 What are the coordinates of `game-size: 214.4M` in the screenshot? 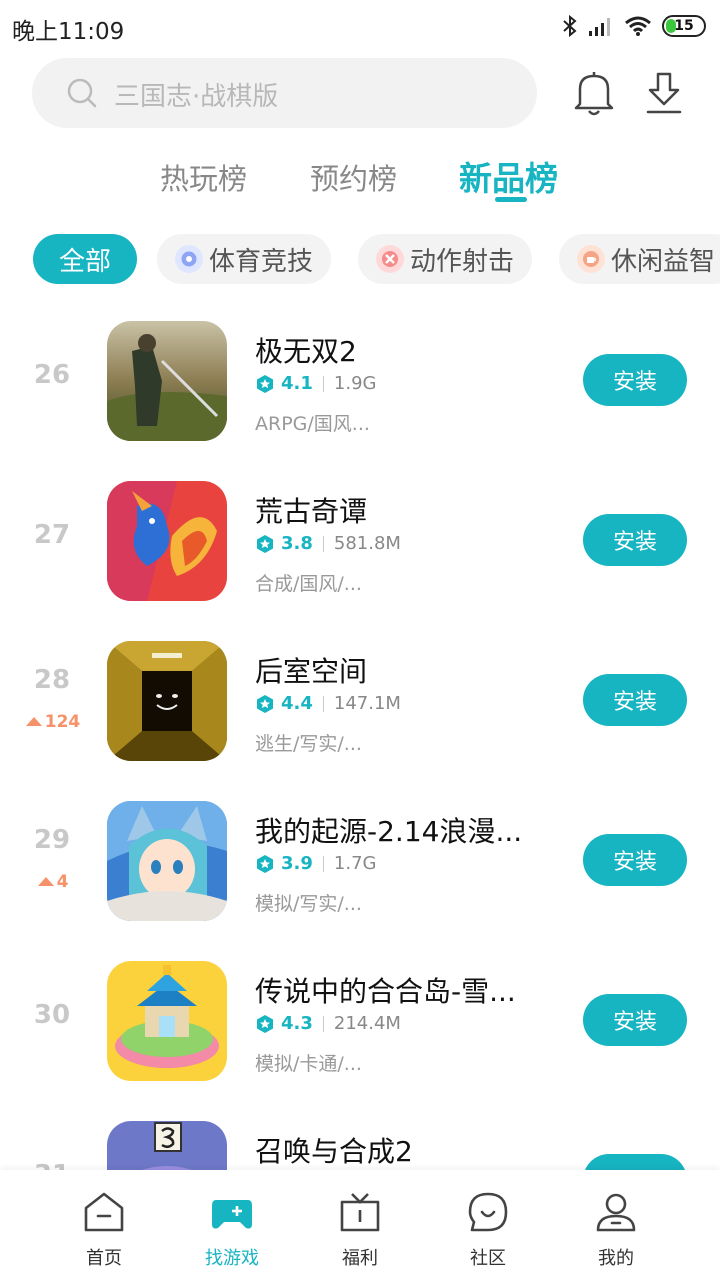 It's located at (367, 1023).